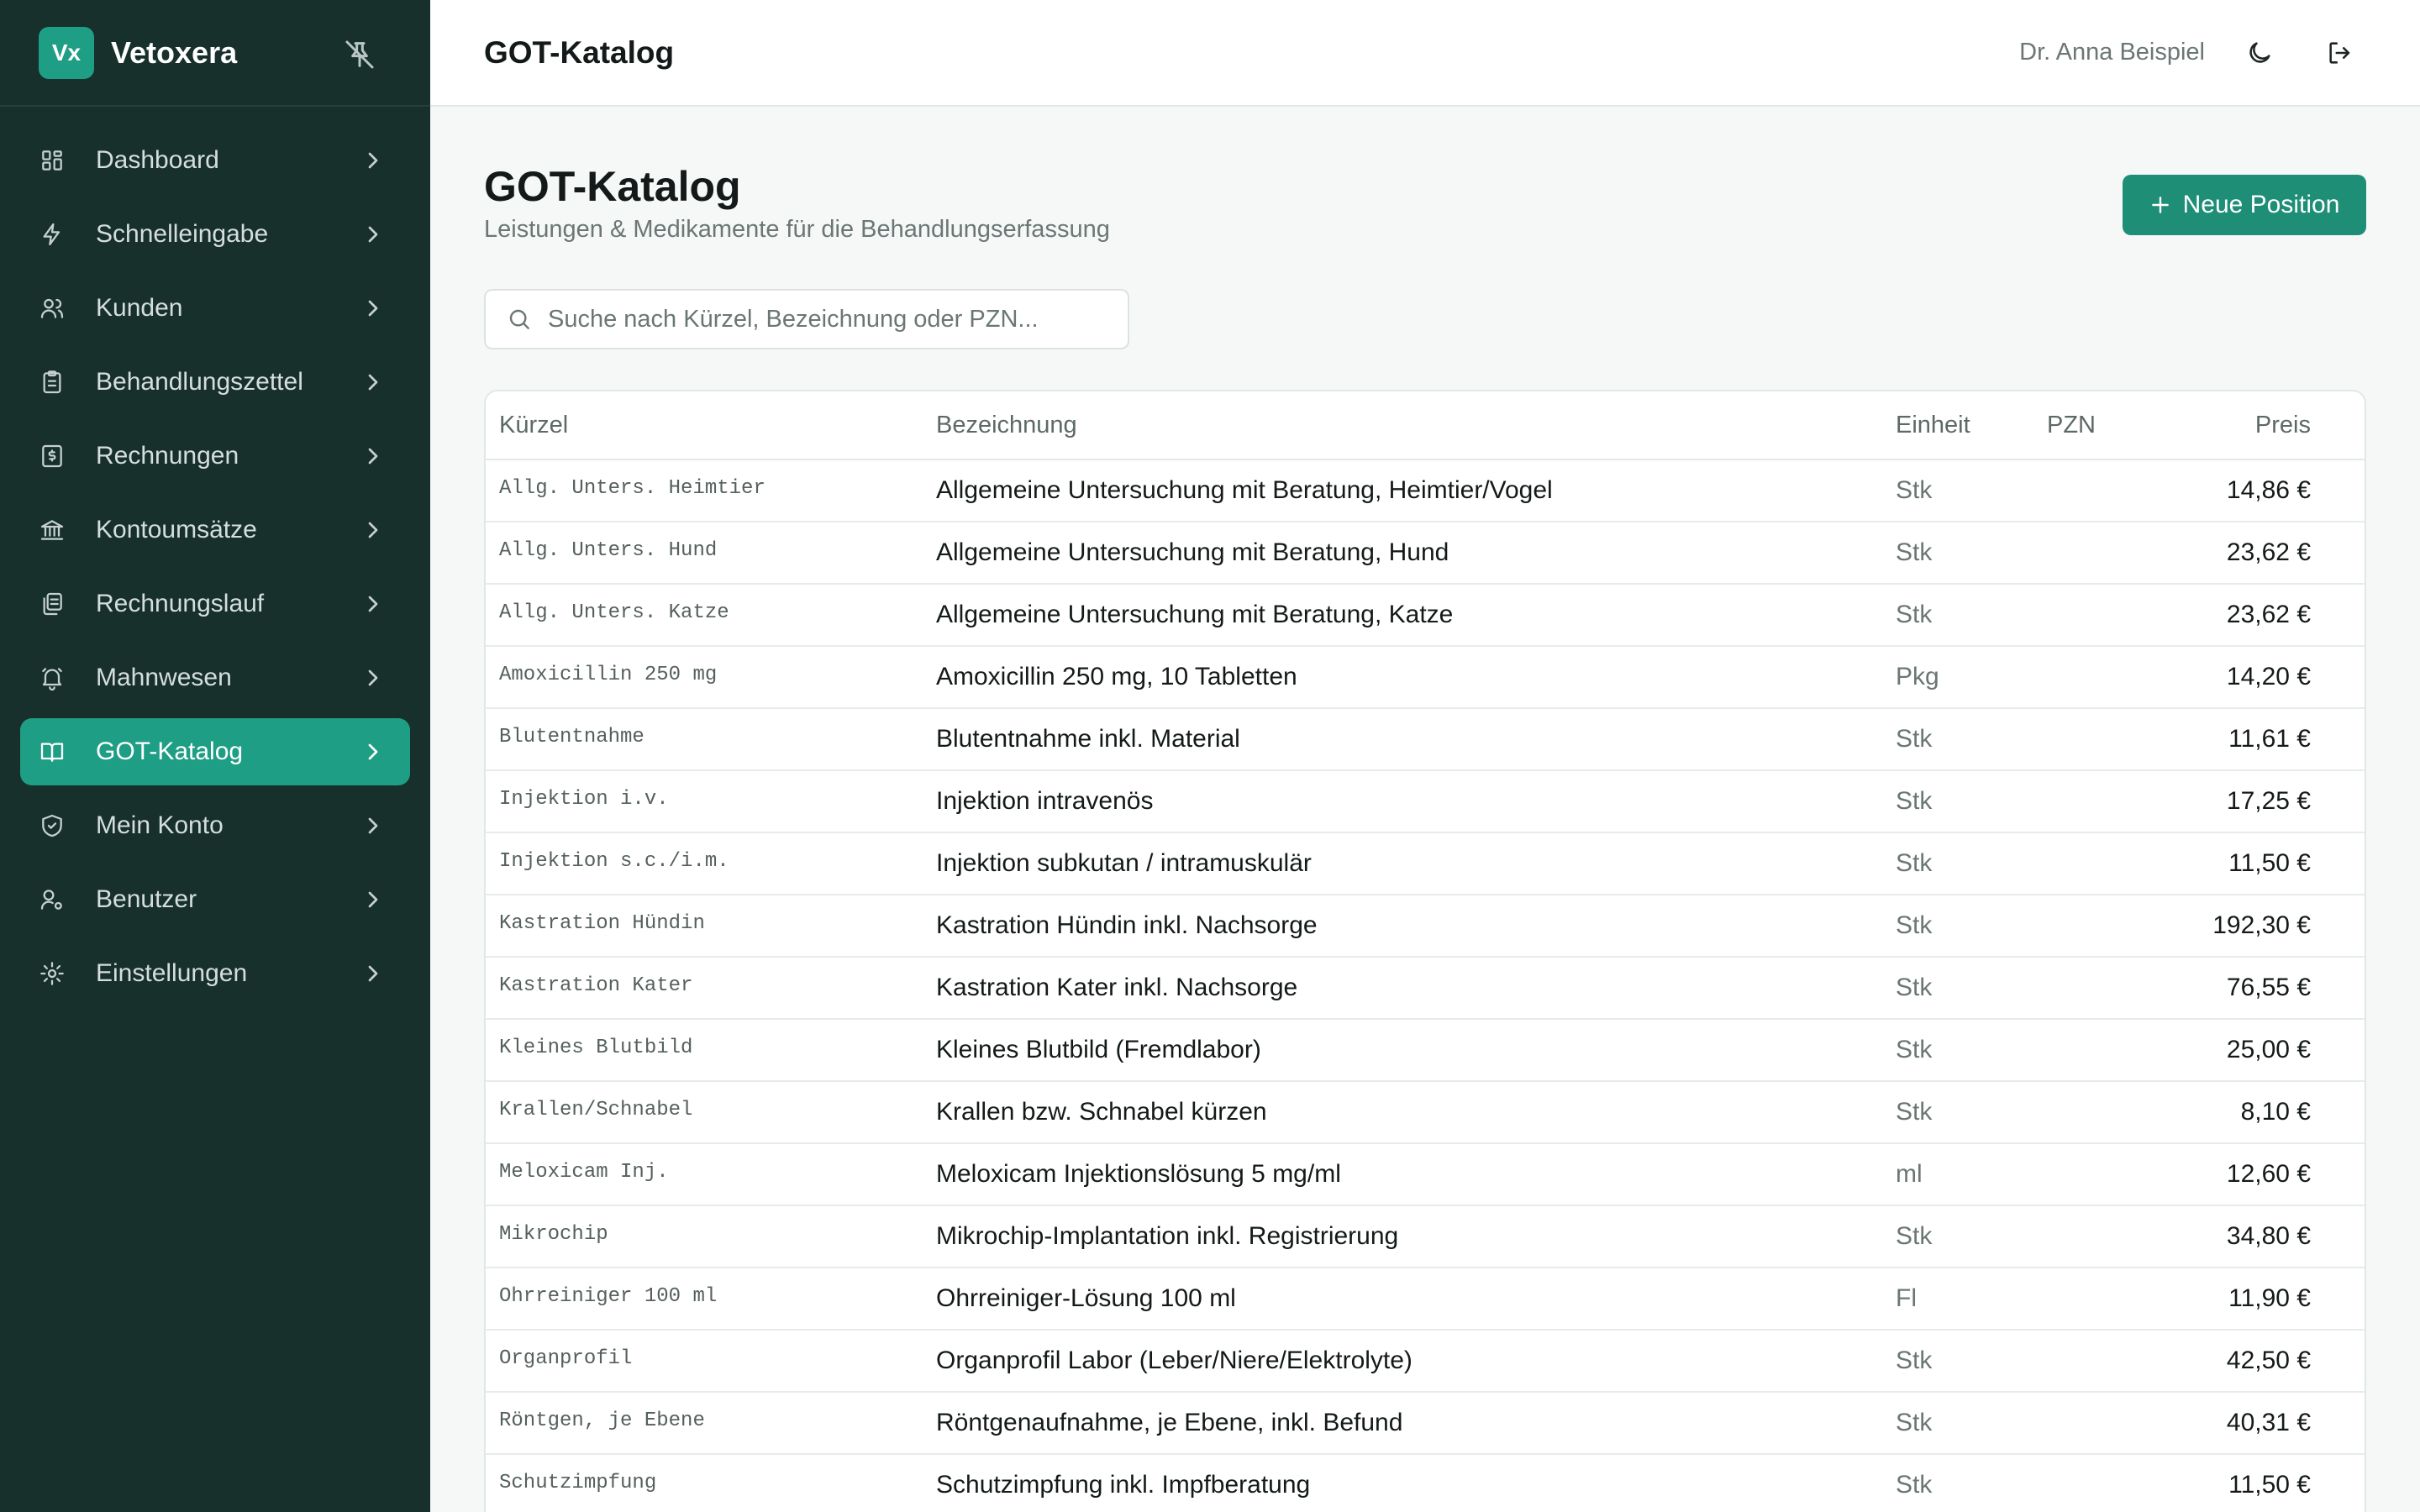  I want to click on sidebar-item-schnelleingabe: Schnelleingabe, so click(215, 234).